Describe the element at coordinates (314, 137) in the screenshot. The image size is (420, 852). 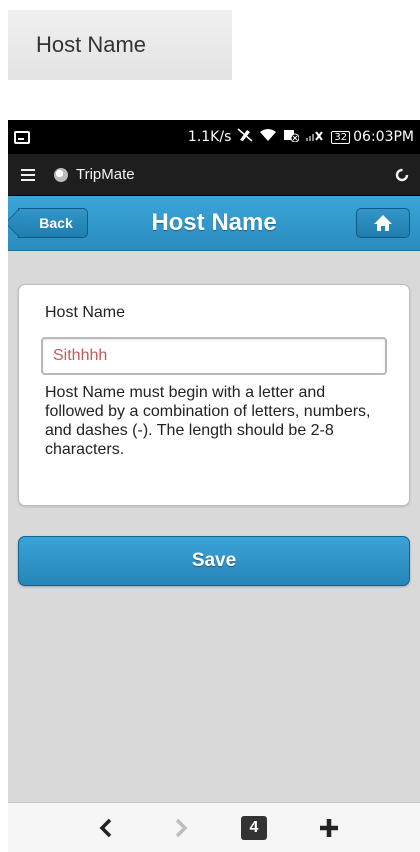
I see `signal-icon` at that location.